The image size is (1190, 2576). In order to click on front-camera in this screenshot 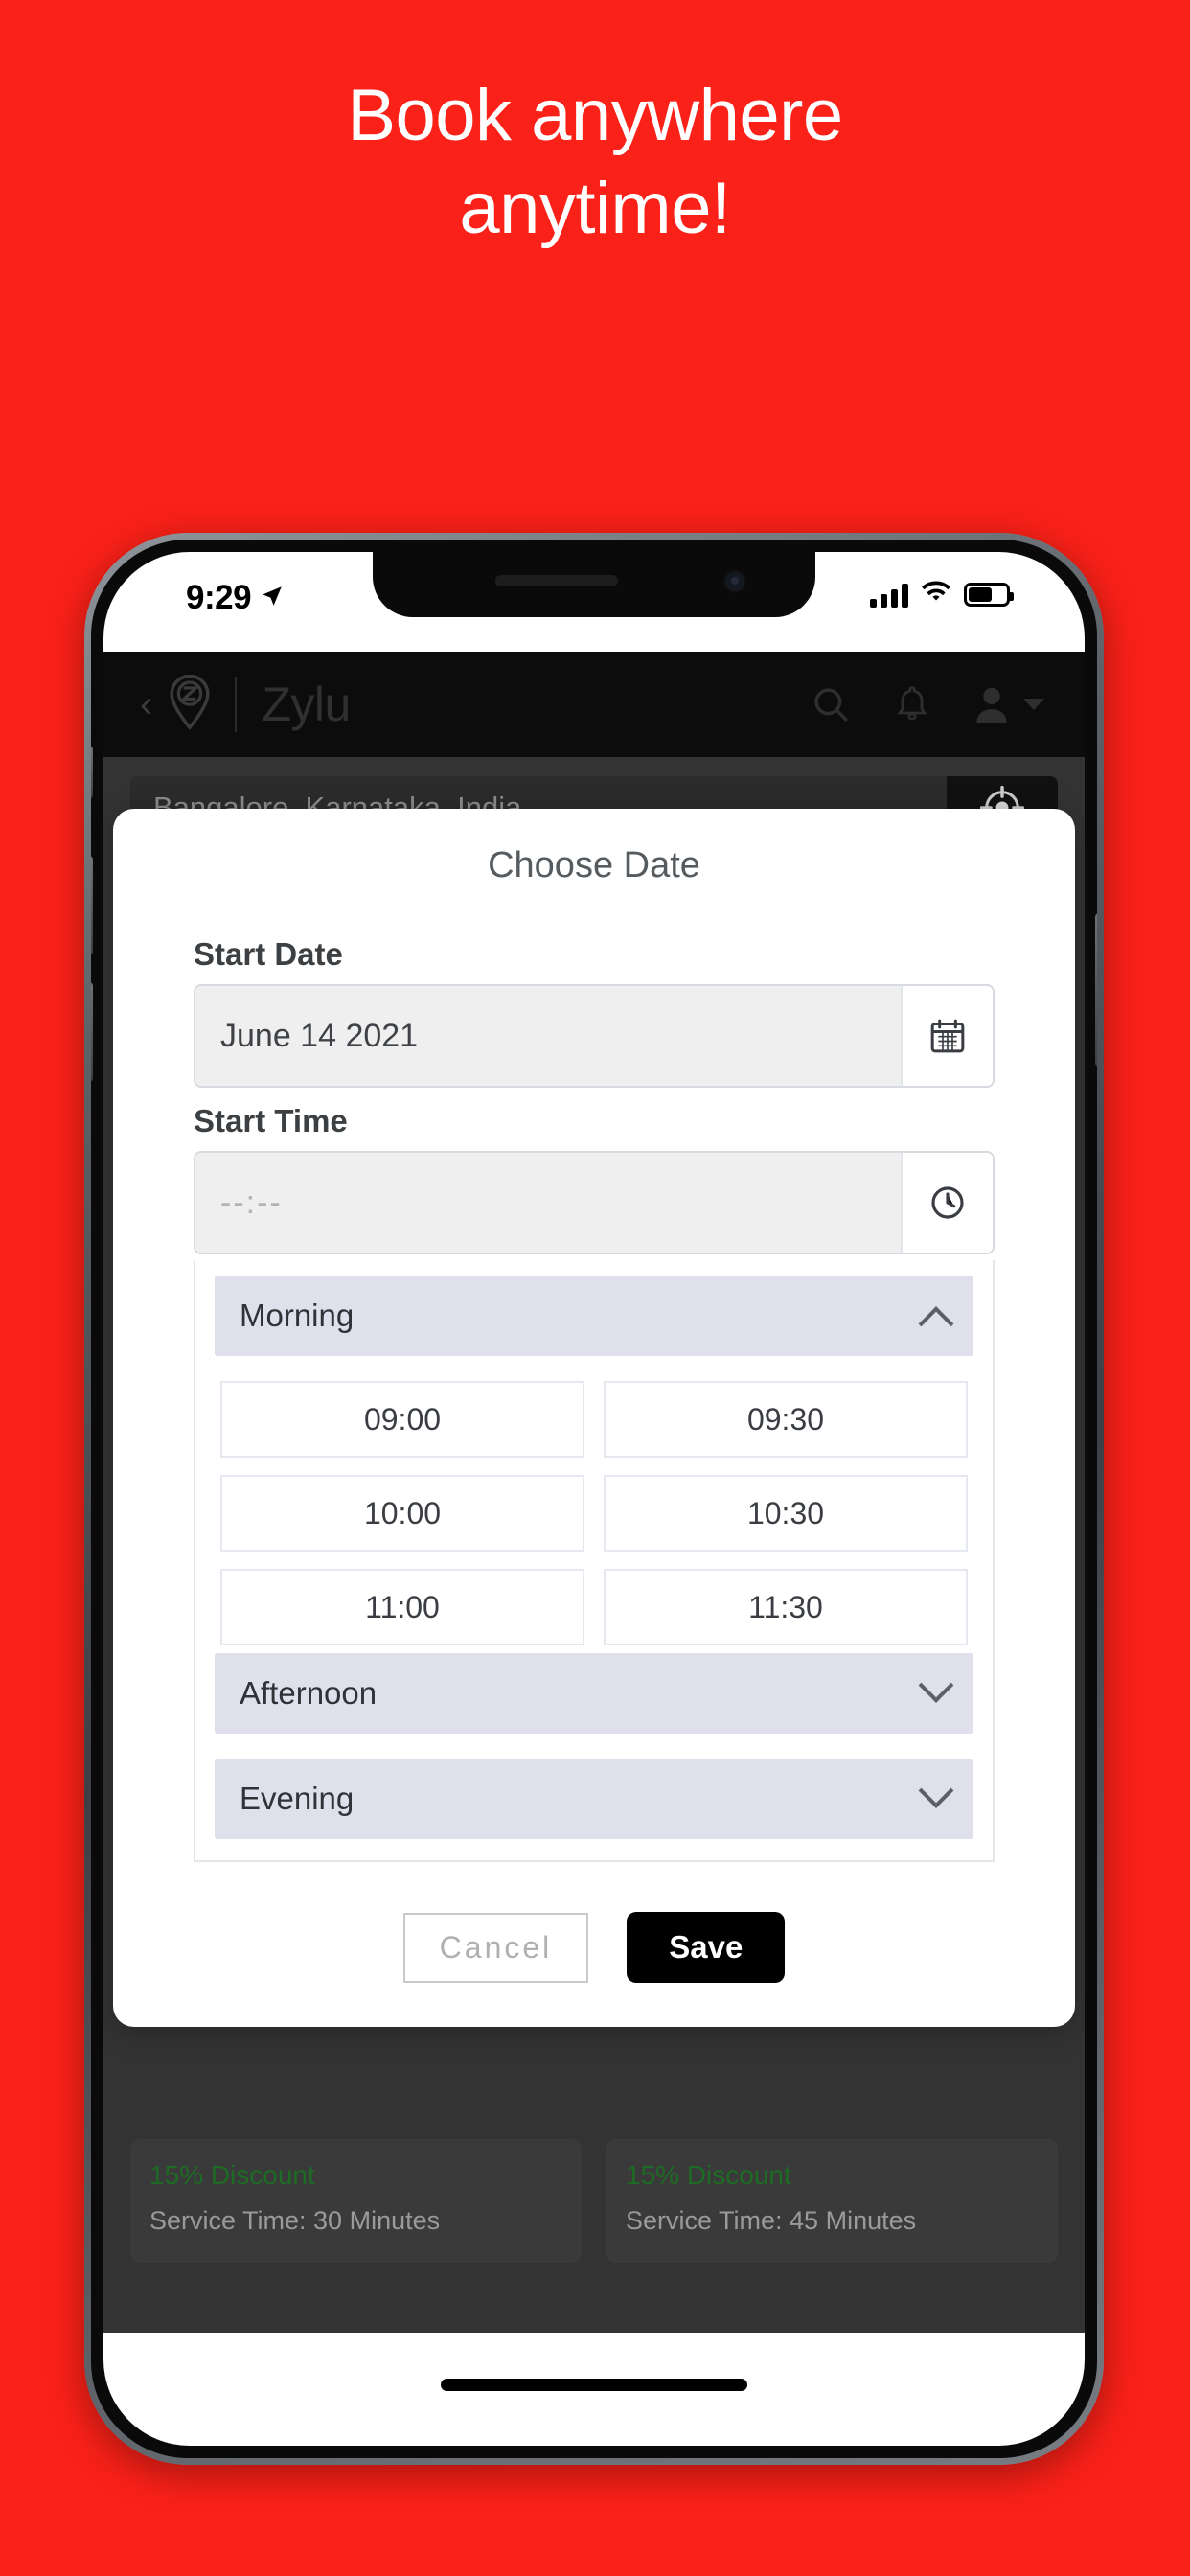, I will do `click(734, 581)`.